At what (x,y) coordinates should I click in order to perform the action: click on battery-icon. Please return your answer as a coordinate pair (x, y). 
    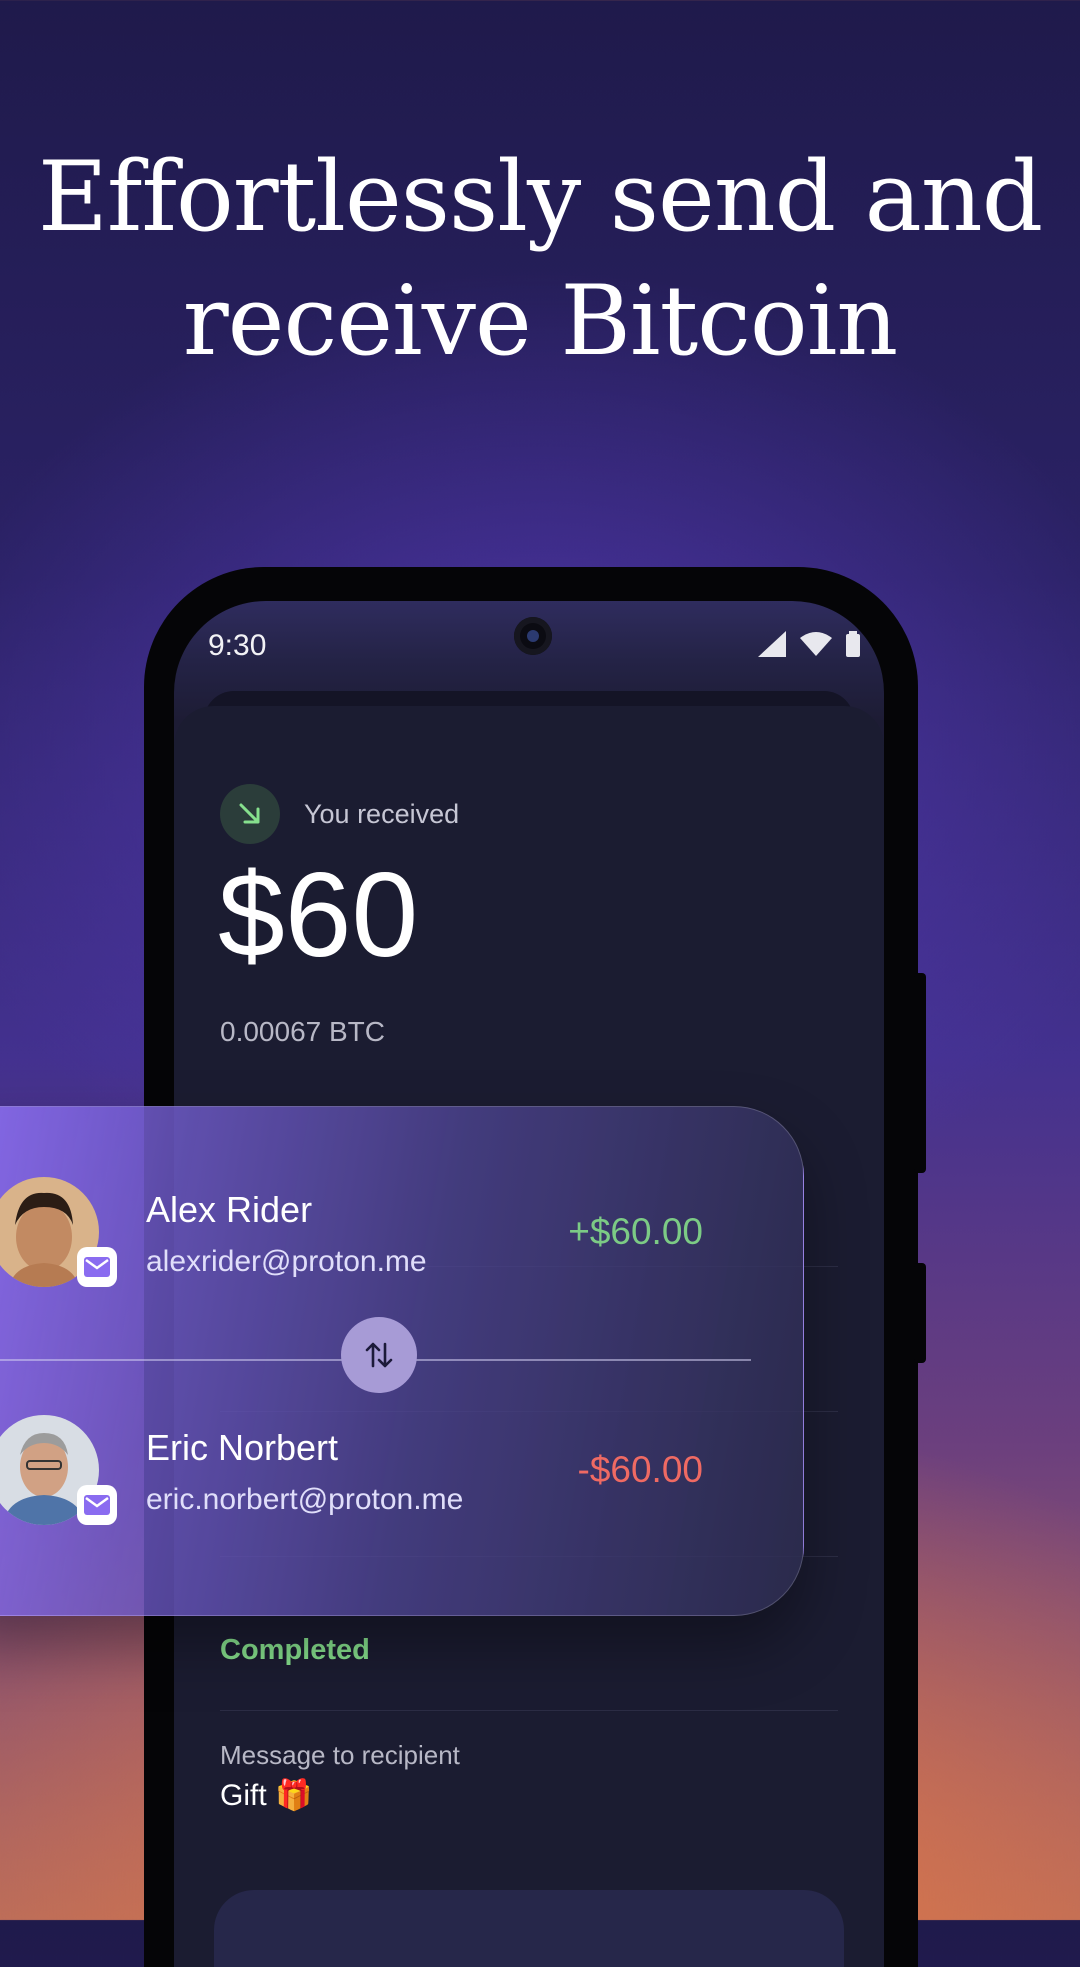
    Looking at the image, I should click on (853, 644).